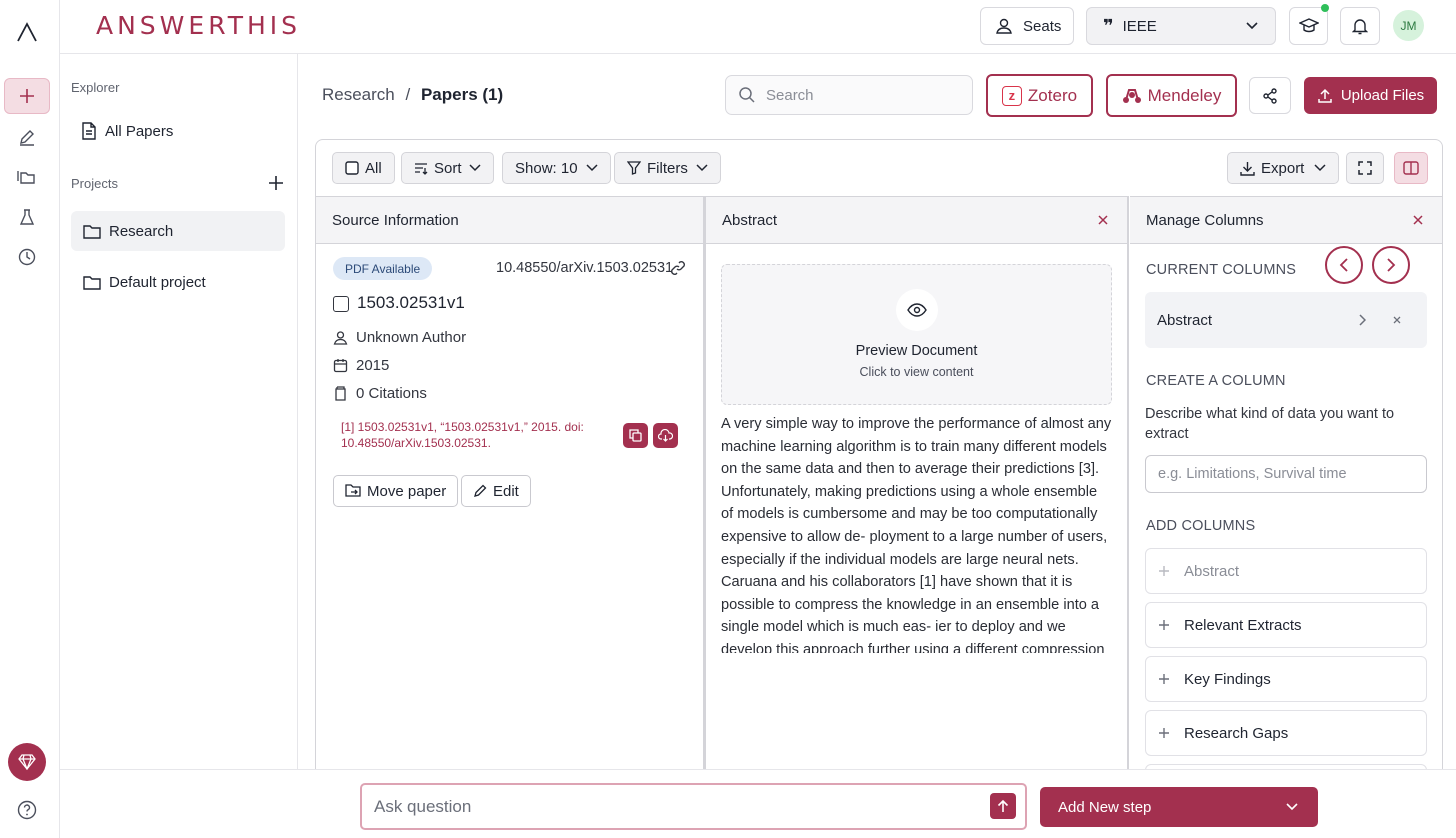 The width and height of the screenshot is (1456, 838). I want to click on new-column-input: e.g. Limitations, Survival time, so click(1286, 474).